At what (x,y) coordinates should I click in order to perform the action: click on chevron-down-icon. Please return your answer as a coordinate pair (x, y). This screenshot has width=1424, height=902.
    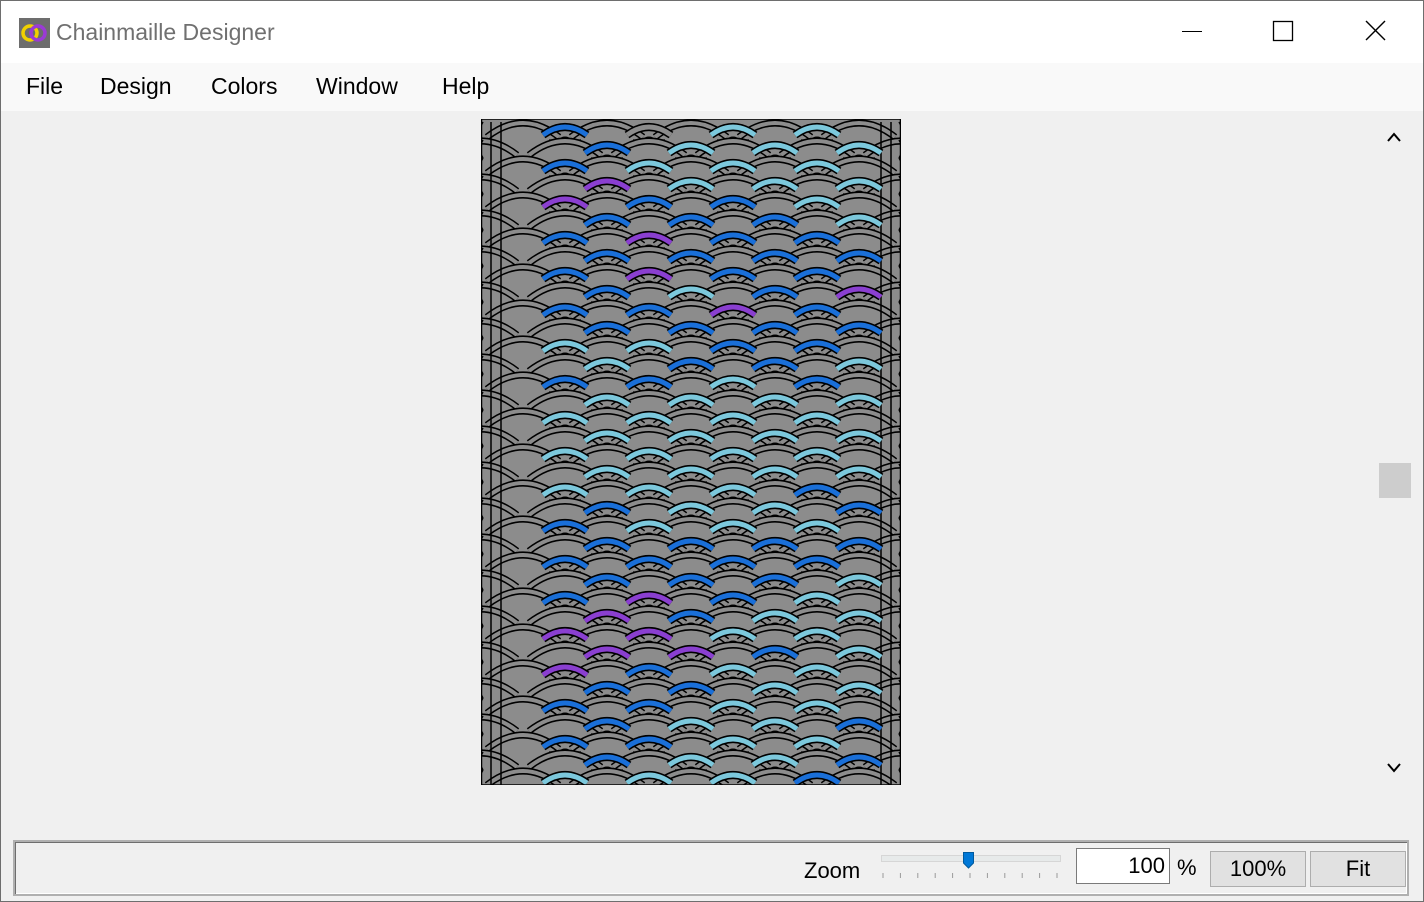
    Looking at the image, I should click on (1394, 768).